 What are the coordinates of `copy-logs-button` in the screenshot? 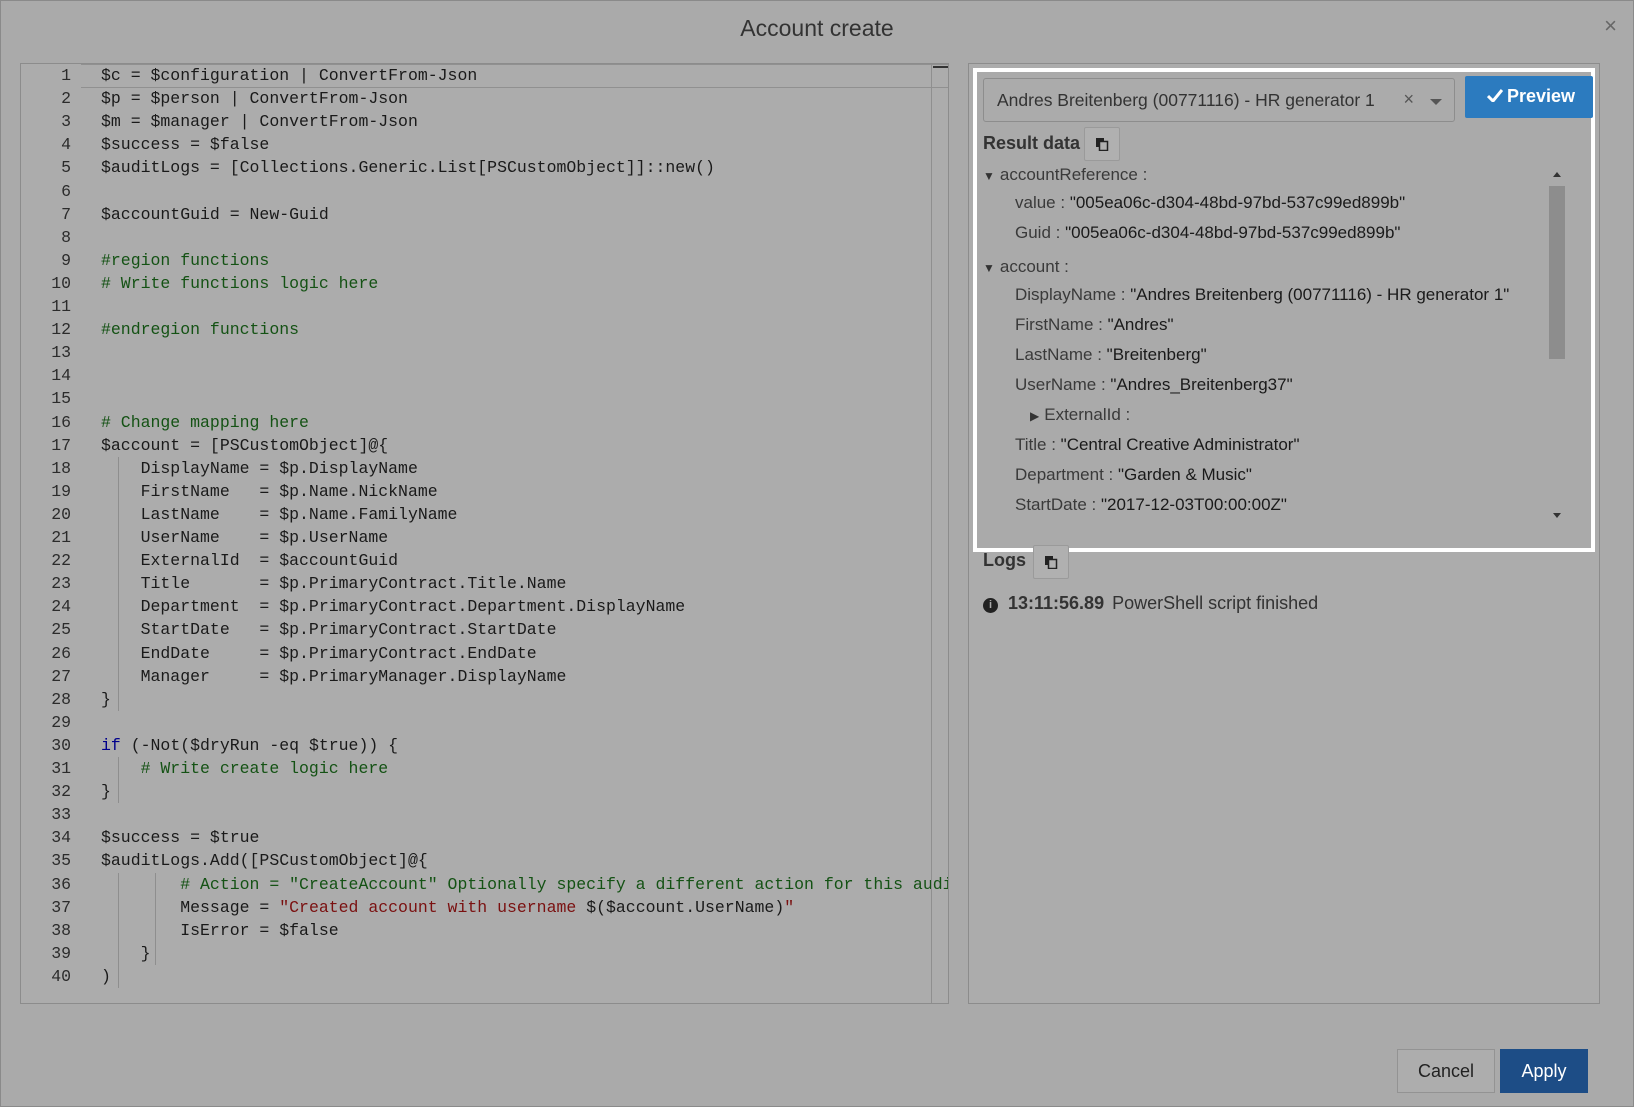 It's located at (1051, 562).